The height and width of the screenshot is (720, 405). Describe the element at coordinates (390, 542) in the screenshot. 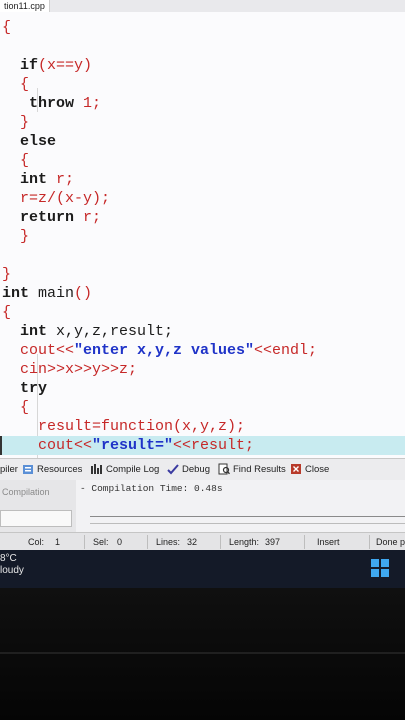

I see `status-state: Done p` at that location.